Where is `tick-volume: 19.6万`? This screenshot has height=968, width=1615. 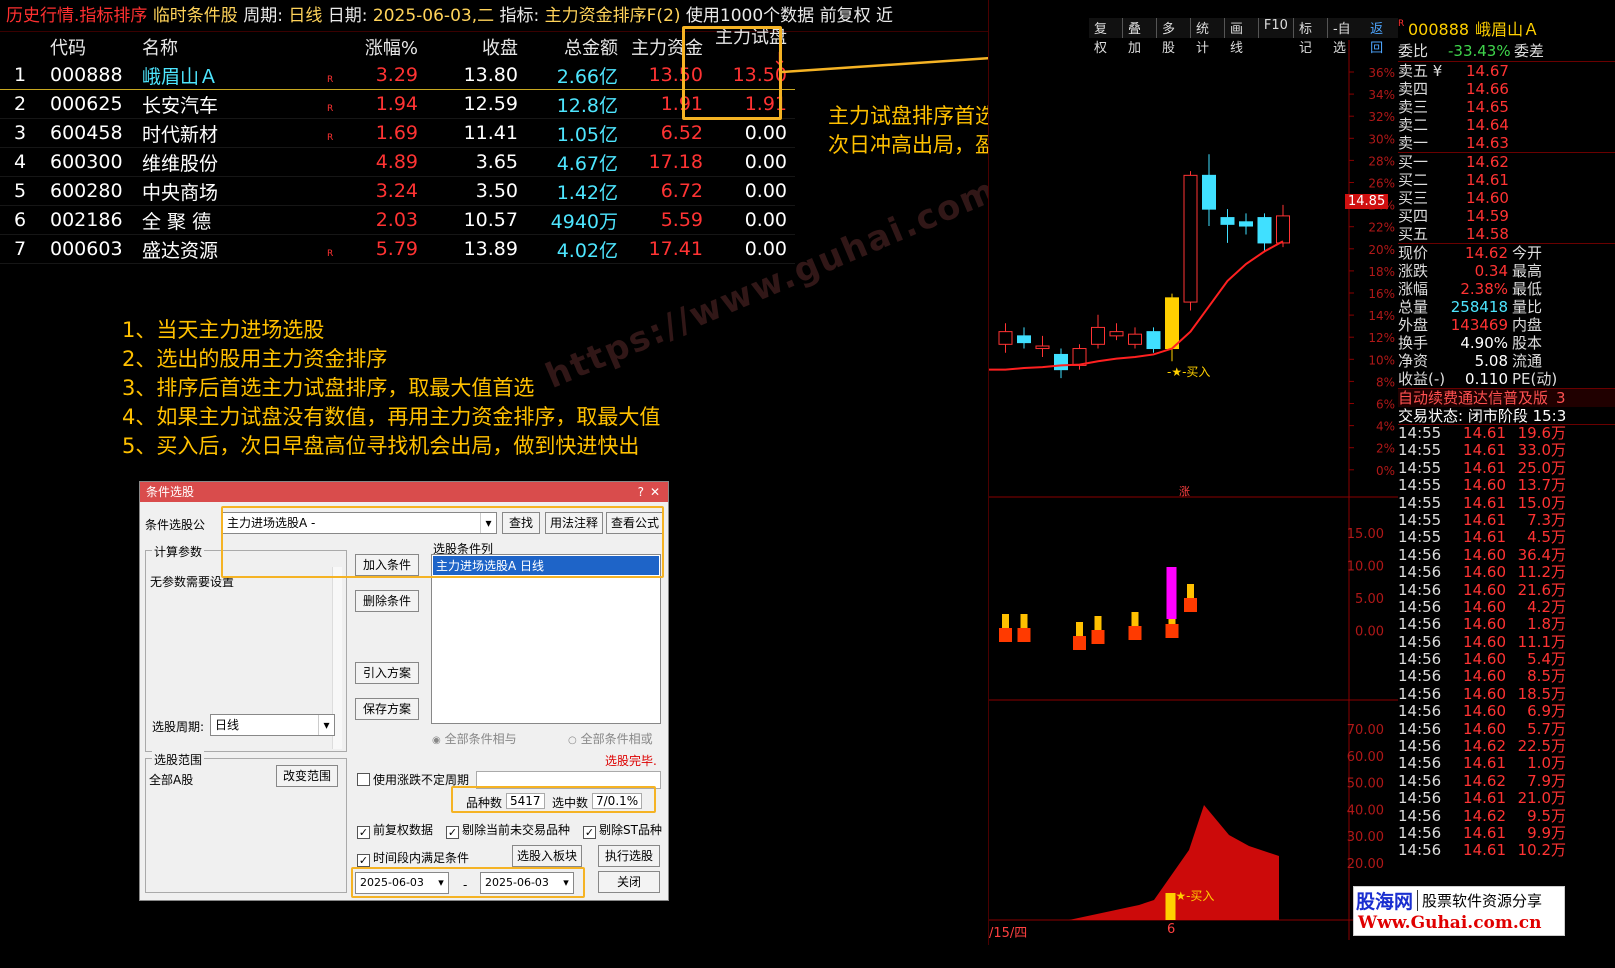
tick-volume: 19.6万 is located at coordinates (1541, 433).